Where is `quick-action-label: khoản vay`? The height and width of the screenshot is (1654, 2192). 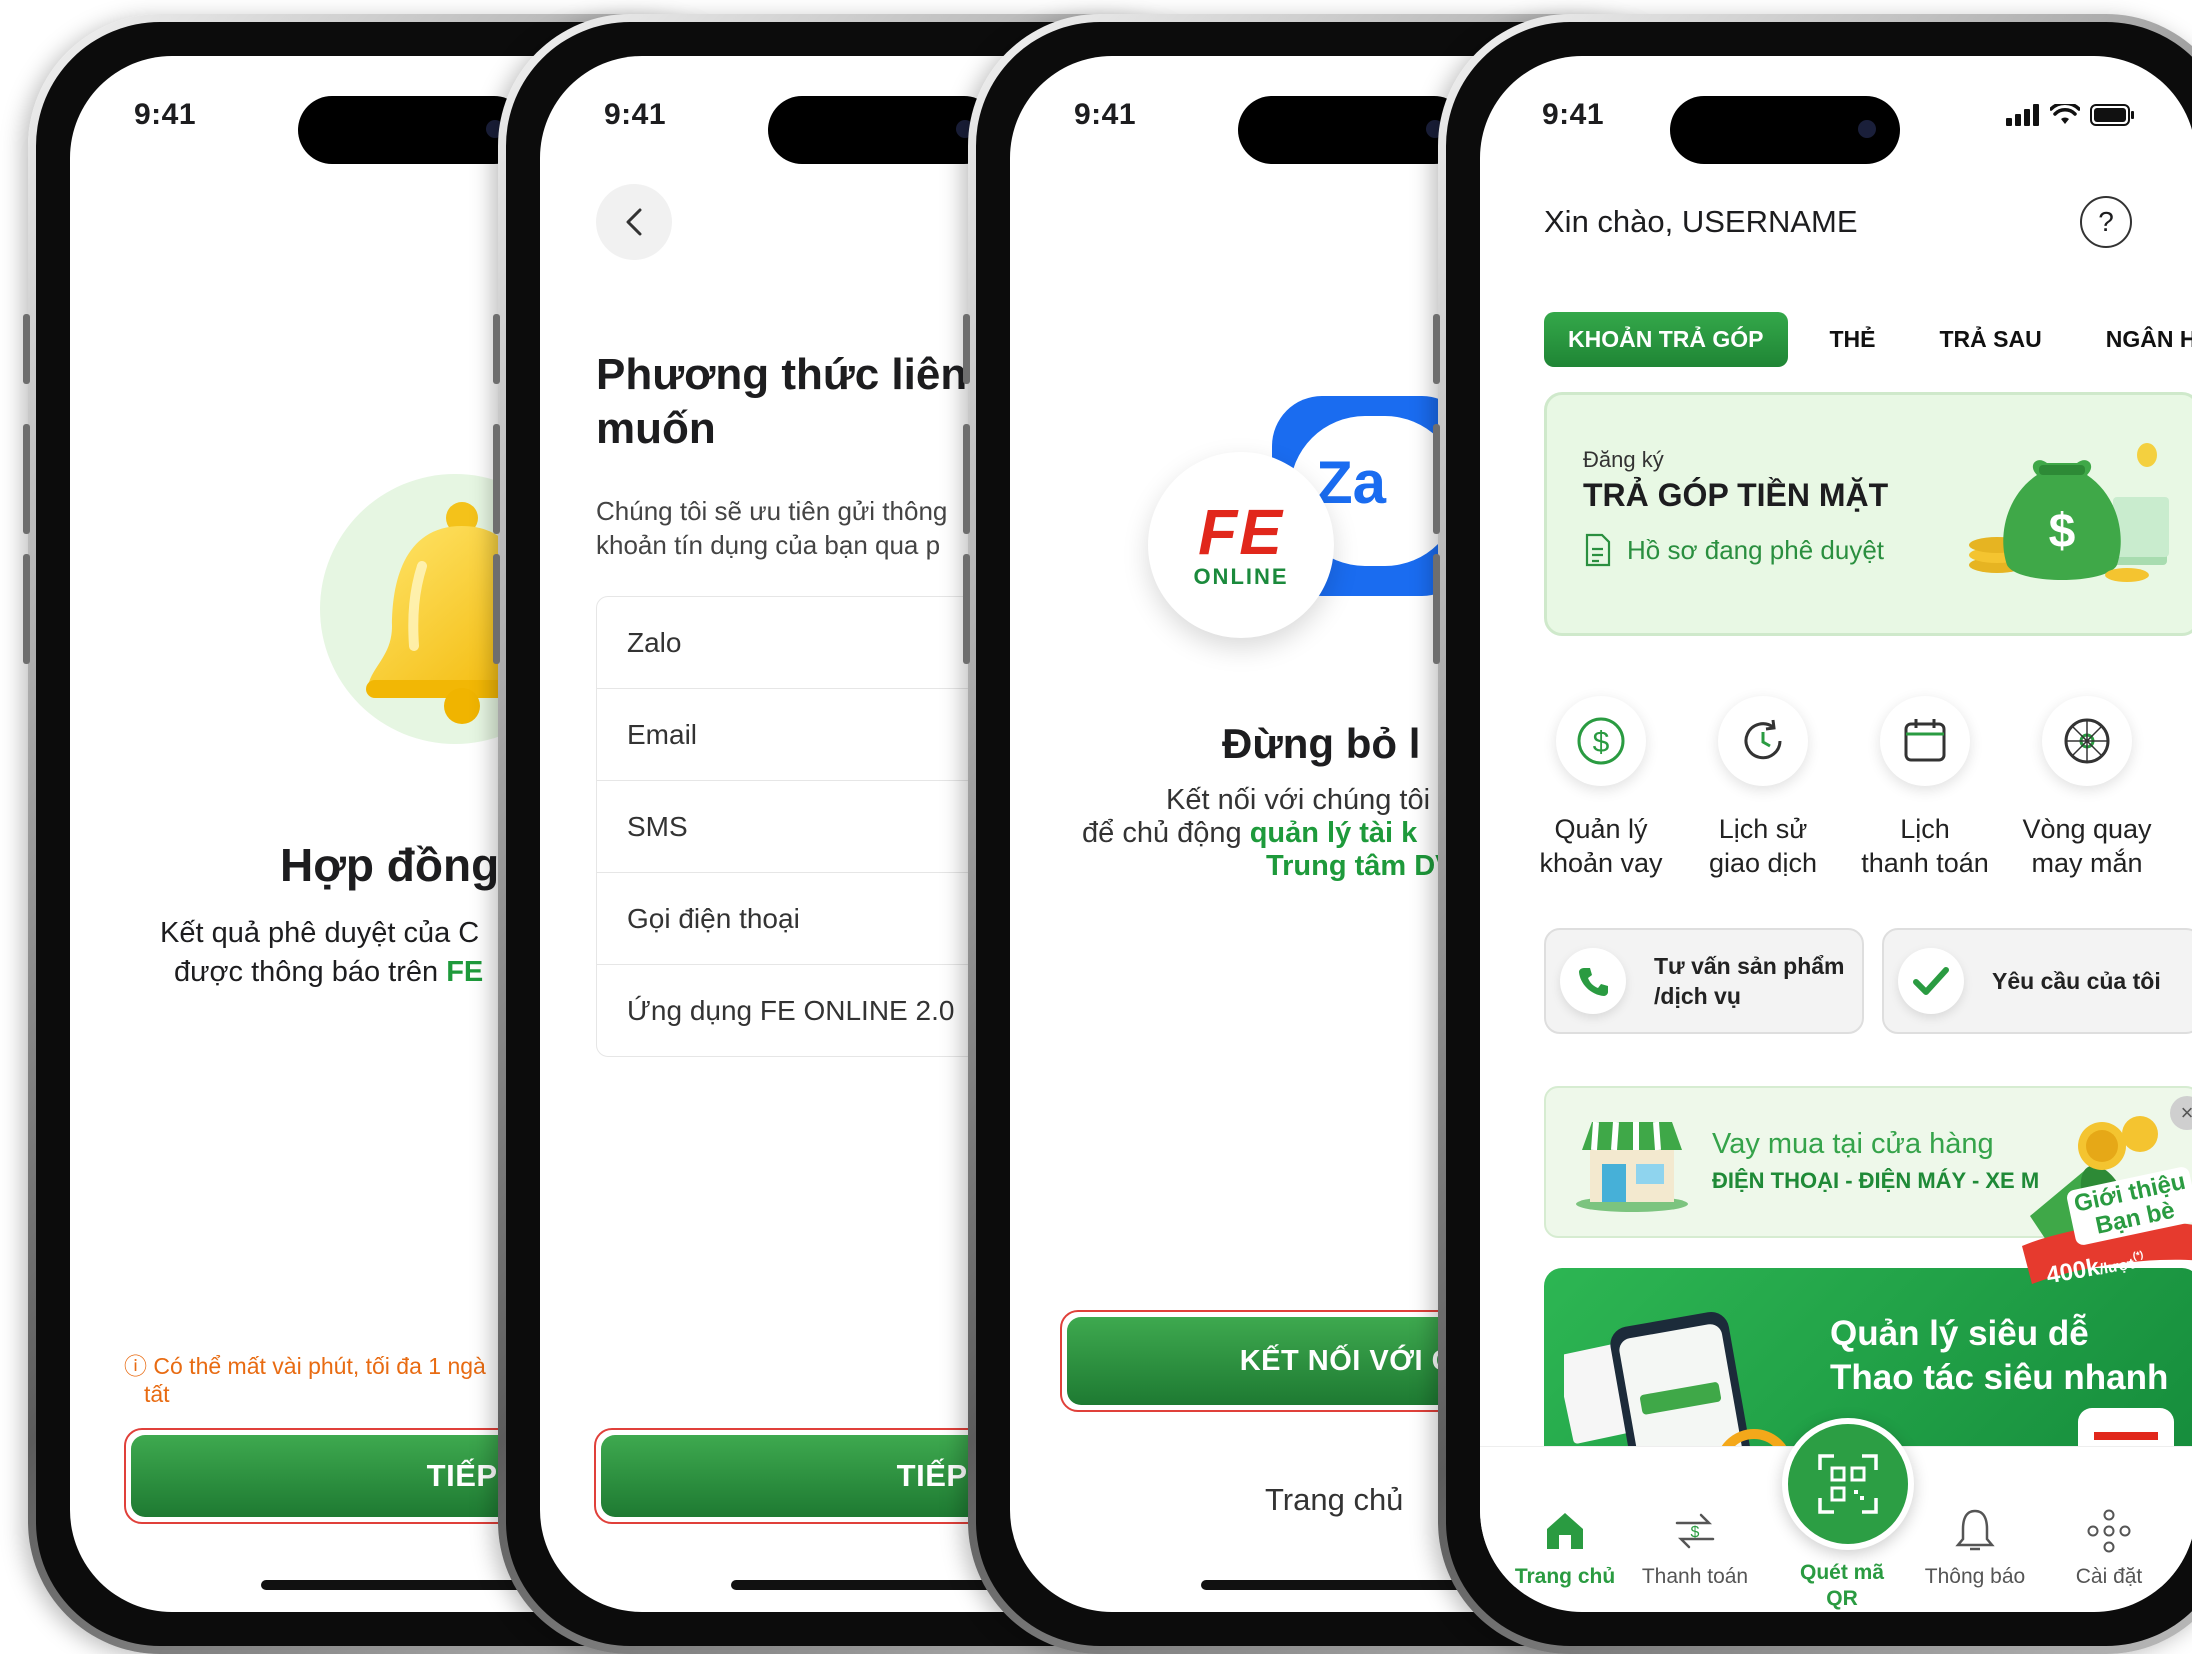 quick-action-label: khoản vay is located at coordinates (1601, 863).